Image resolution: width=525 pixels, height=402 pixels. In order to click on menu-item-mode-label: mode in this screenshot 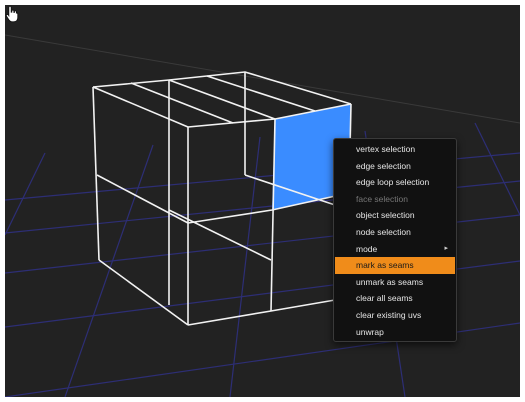, I will do `click(367, 248)`.